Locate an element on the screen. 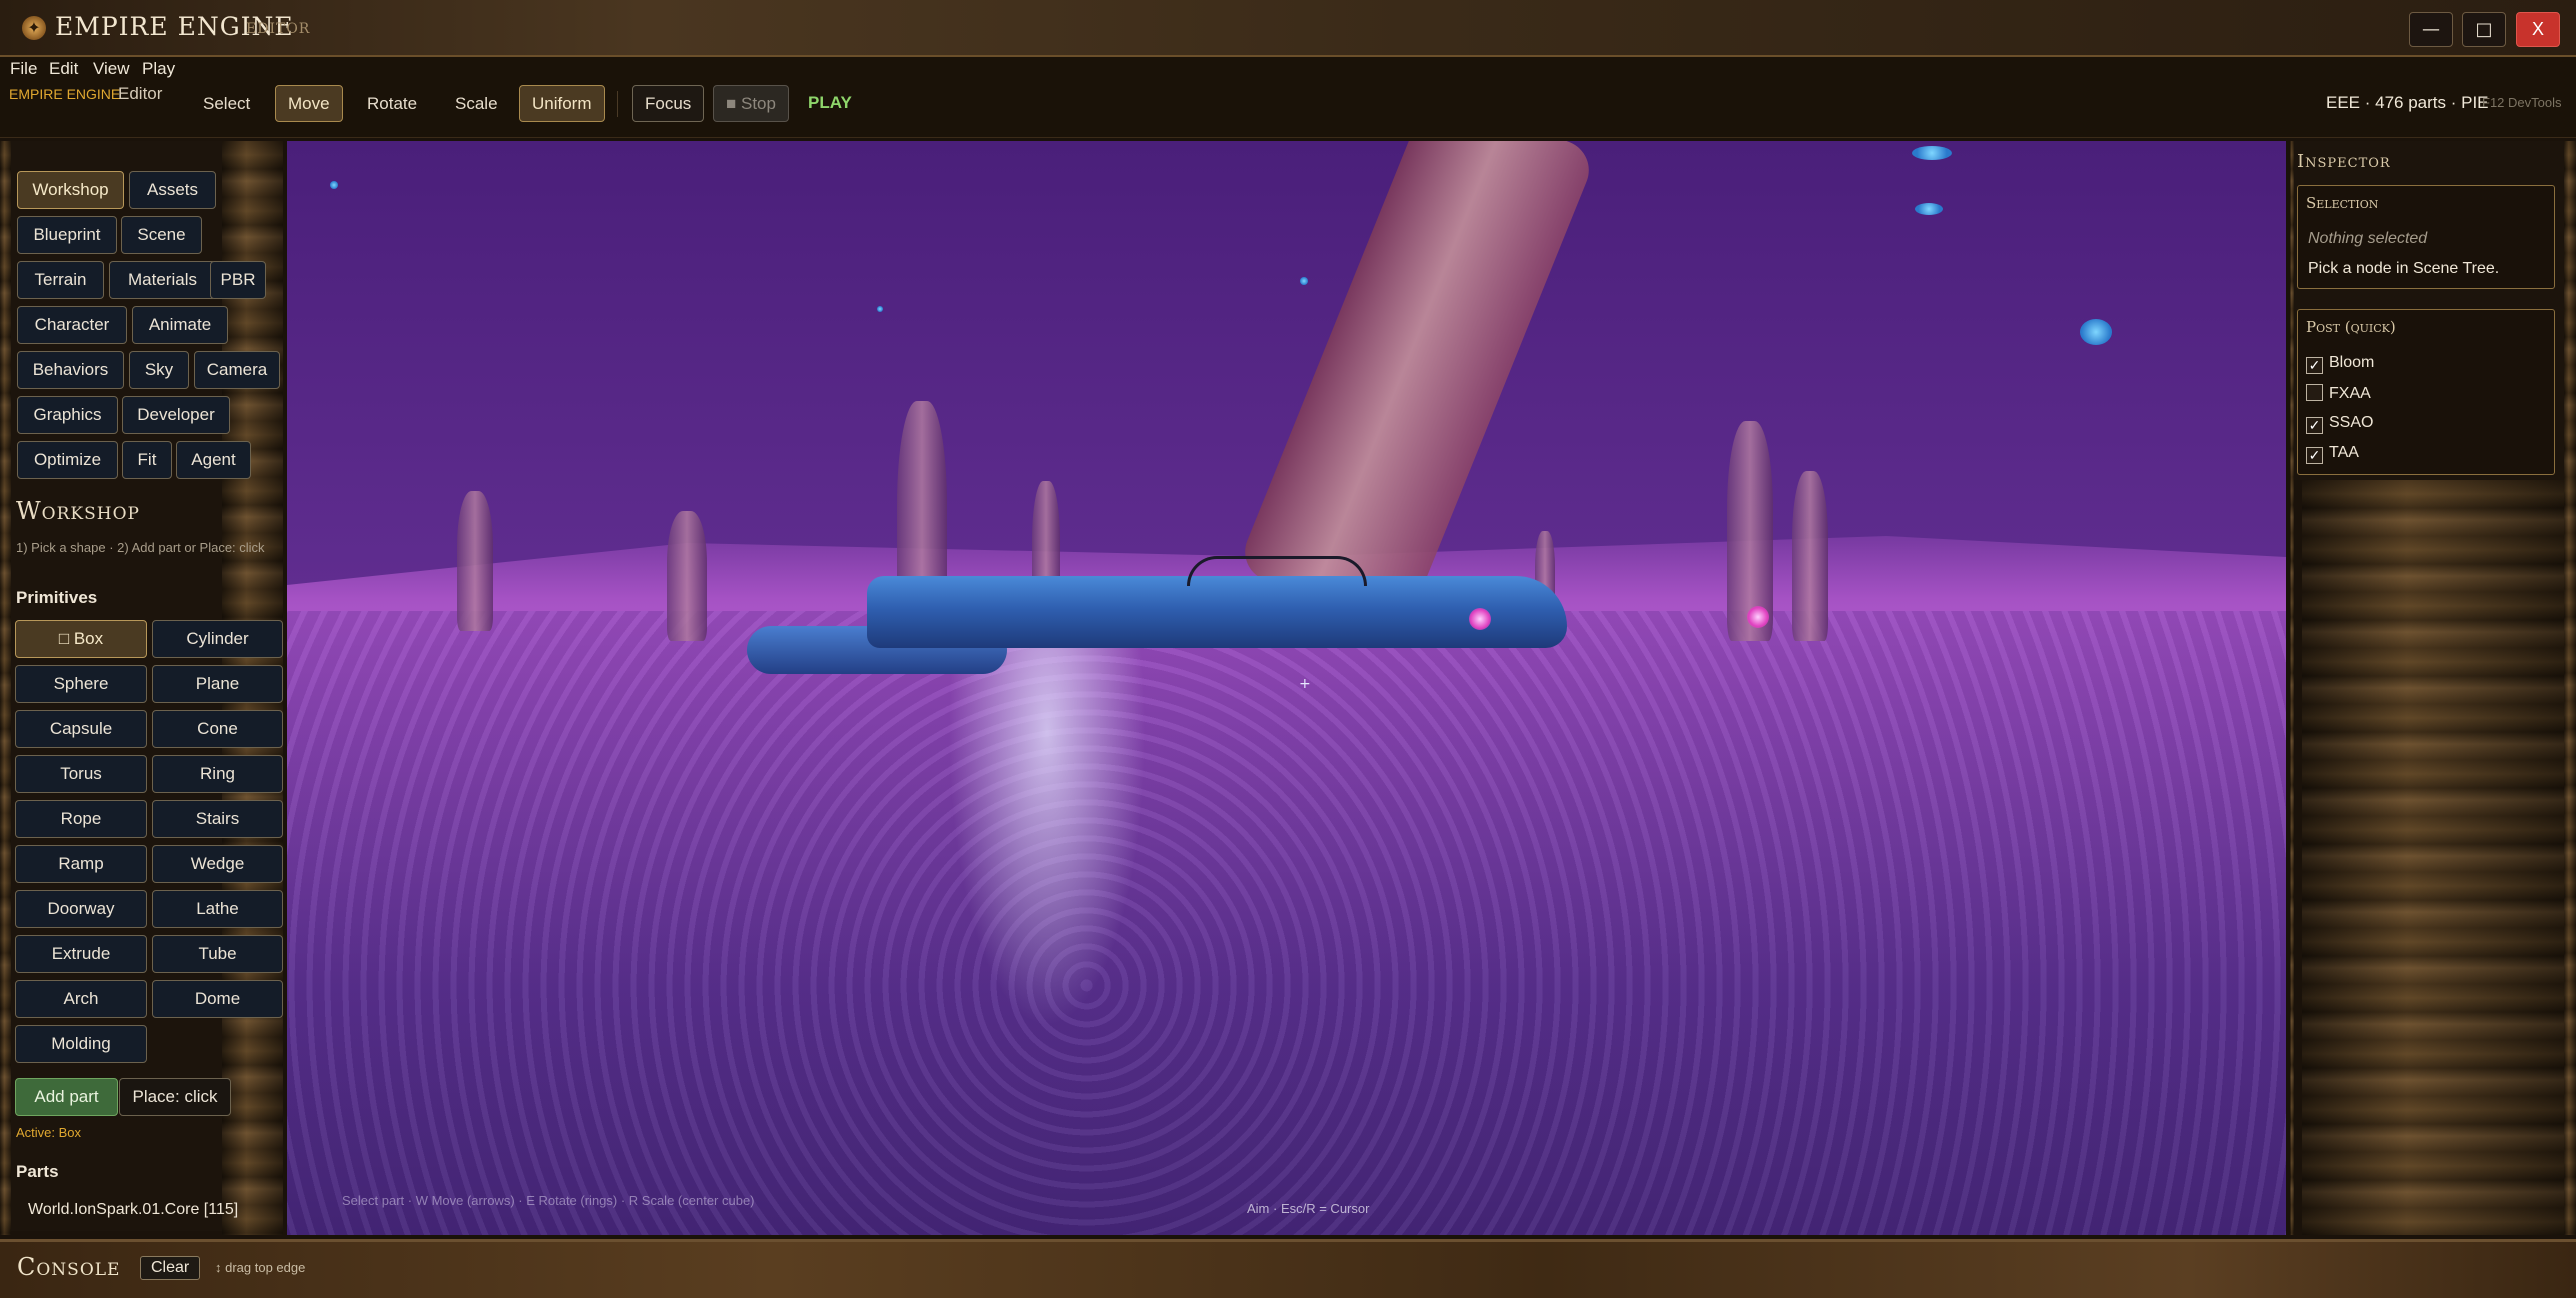 The height and width of the screenshot is (1298, 2576). inspector-title: Inspector is located at coordinates (2344, 161).